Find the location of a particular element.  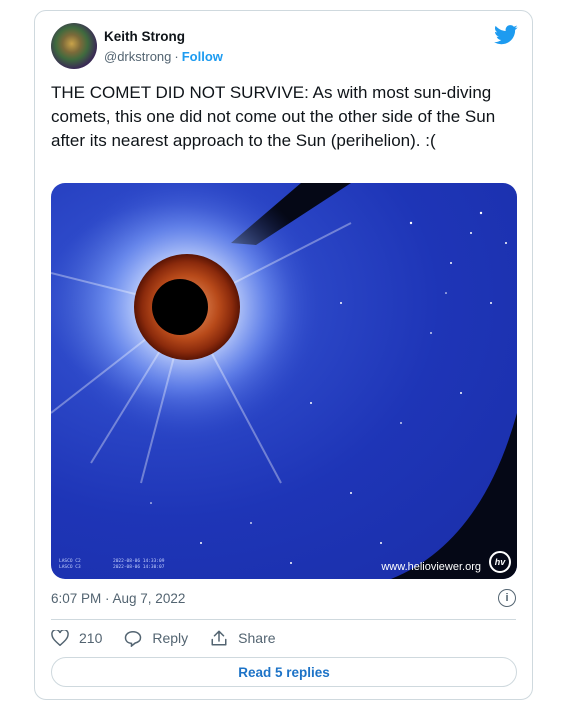

image-watermark: www.helioviewer.org is located at coordinates (431, 567).